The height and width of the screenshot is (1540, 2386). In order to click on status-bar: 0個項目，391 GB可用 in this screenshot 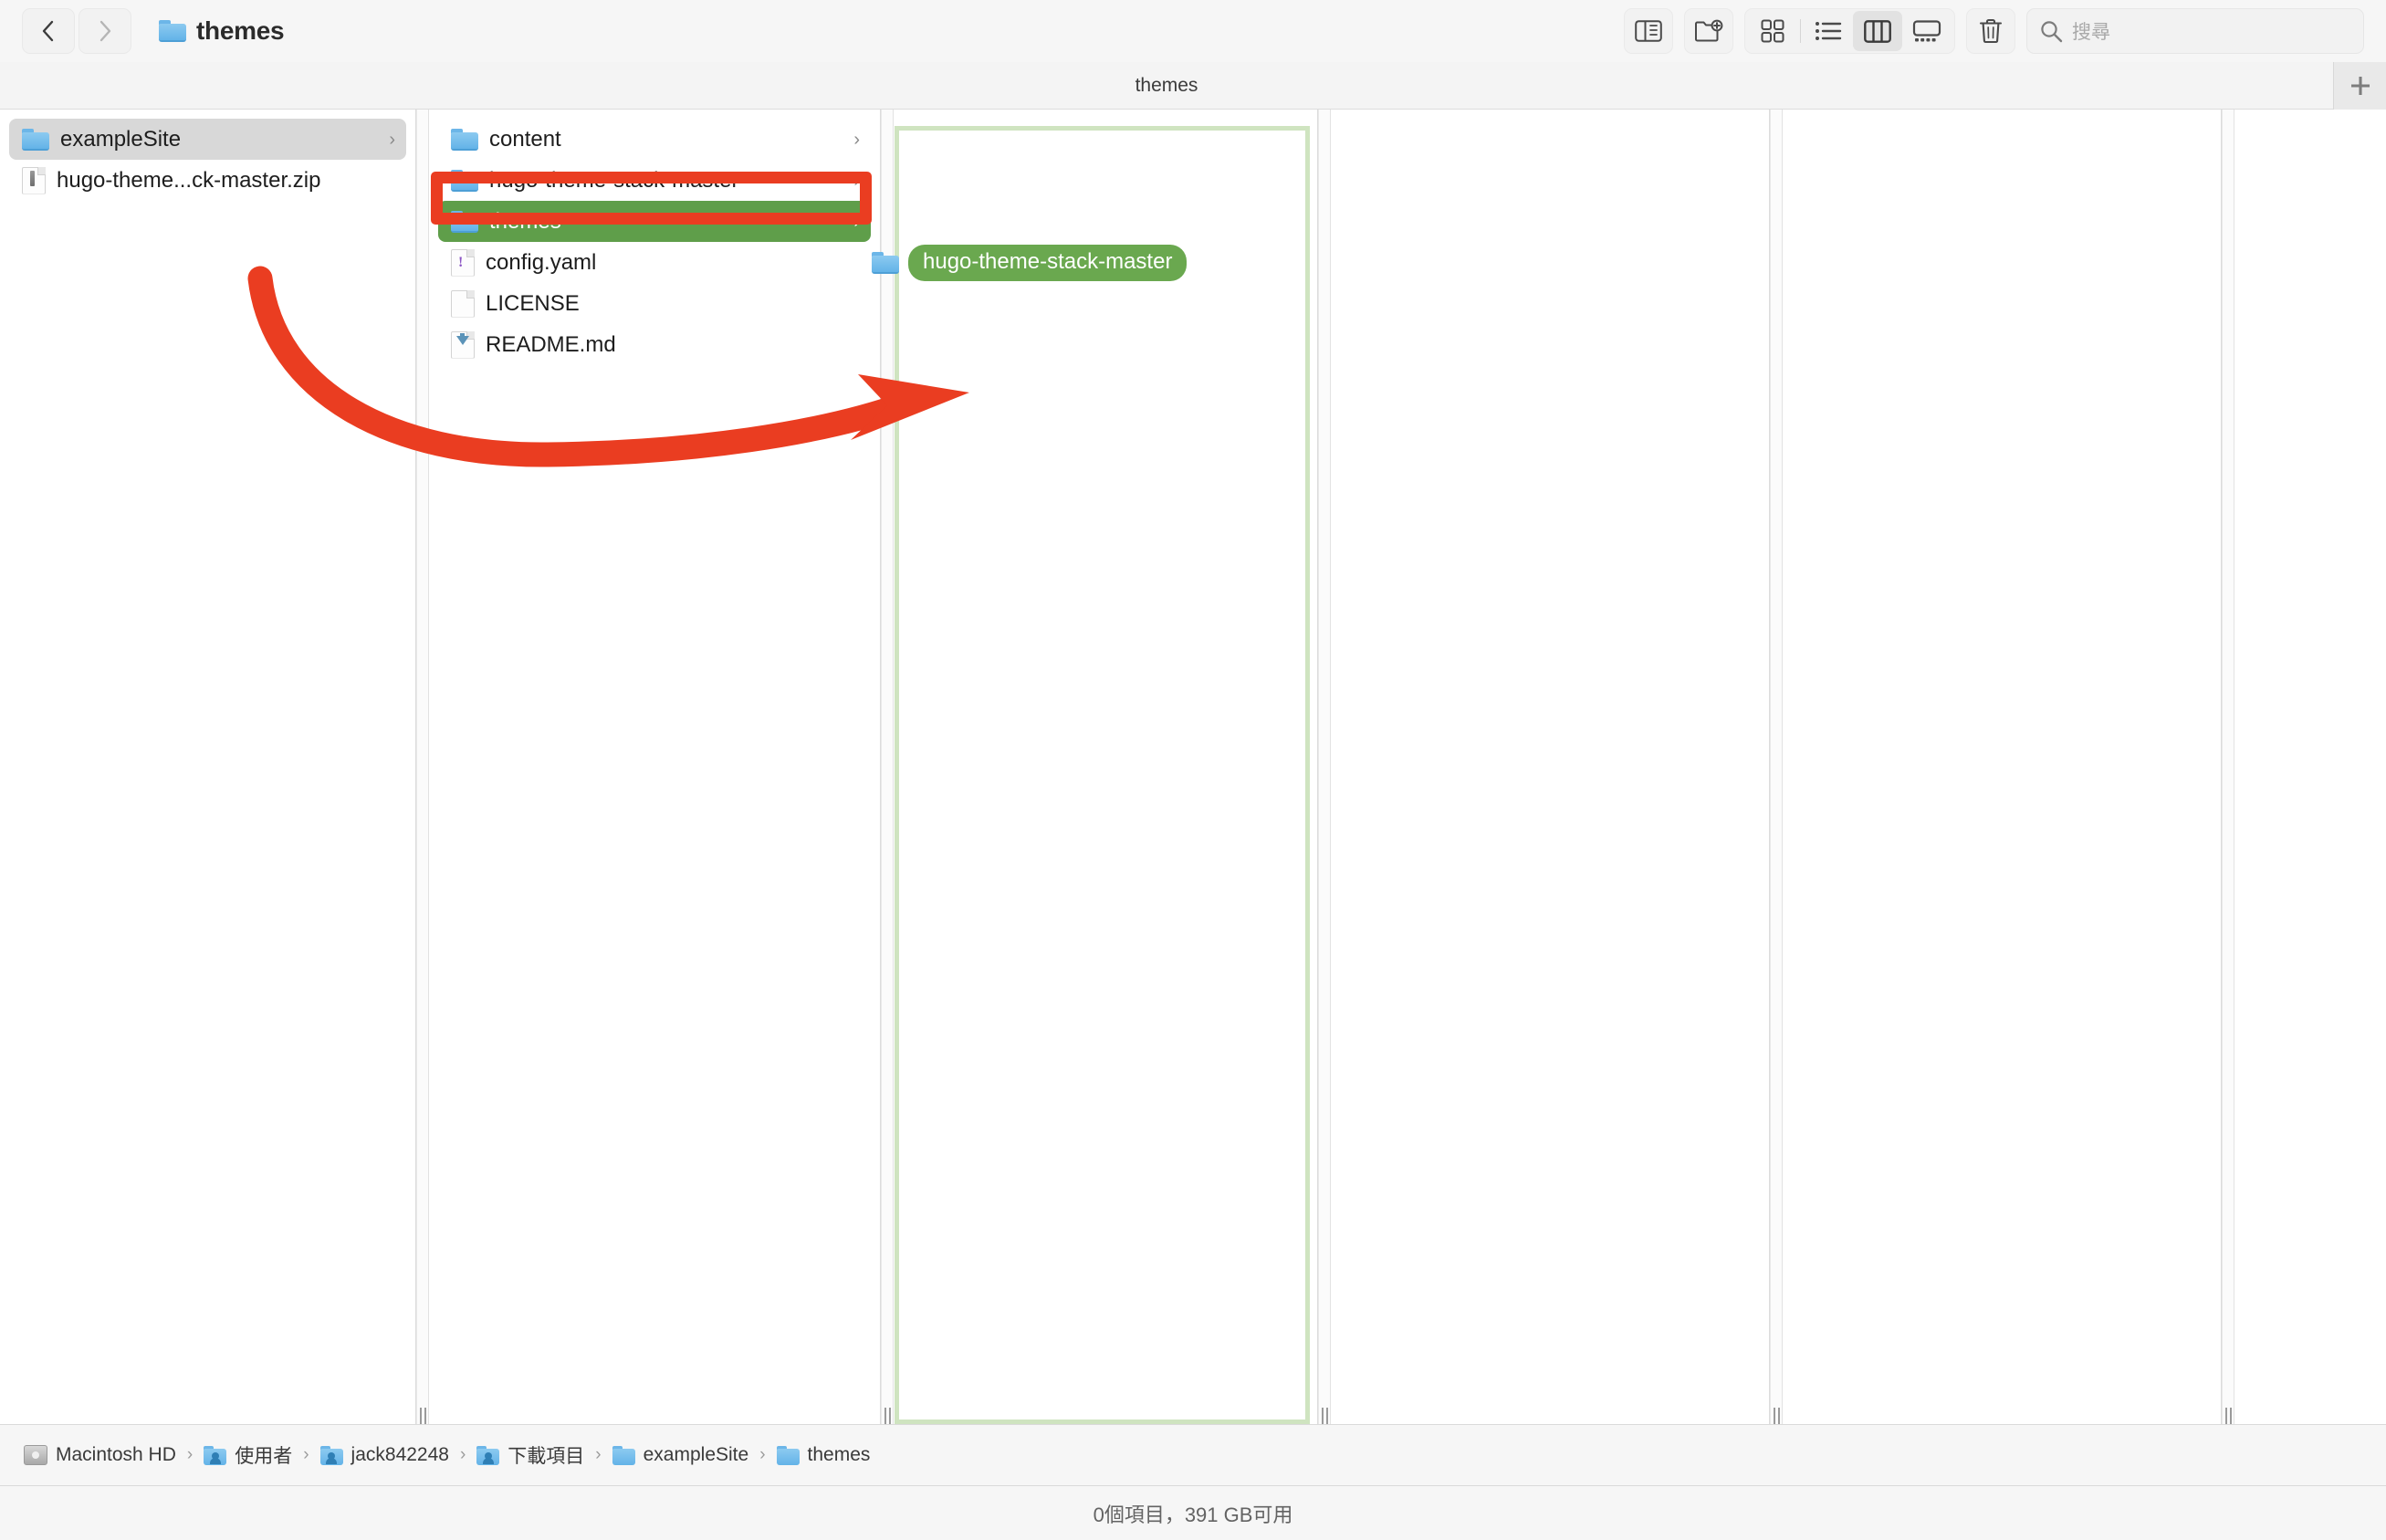, I will do `click(1193, 1512)`.